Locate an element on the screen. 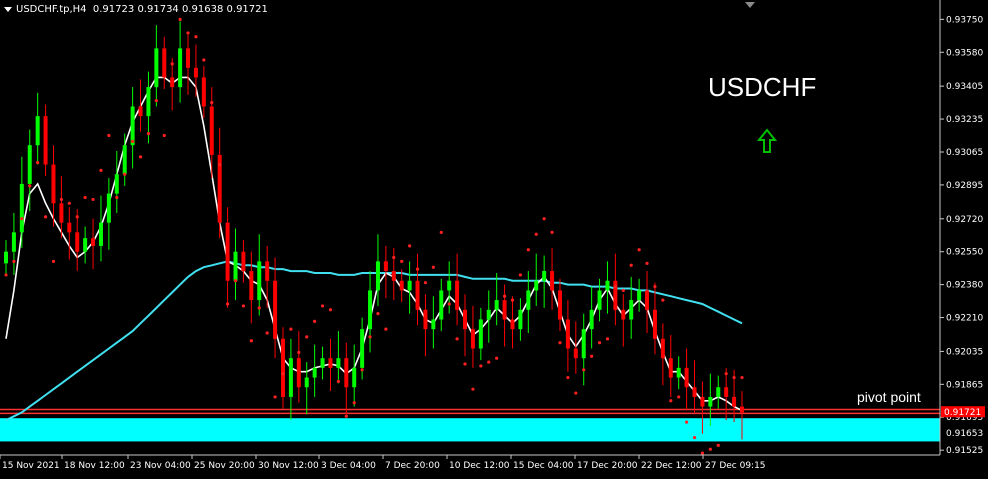 The width and height of the screenshot is (988, 479). time-tick-label: 7 Dec 20:00 is located at coordinates (412, 466).